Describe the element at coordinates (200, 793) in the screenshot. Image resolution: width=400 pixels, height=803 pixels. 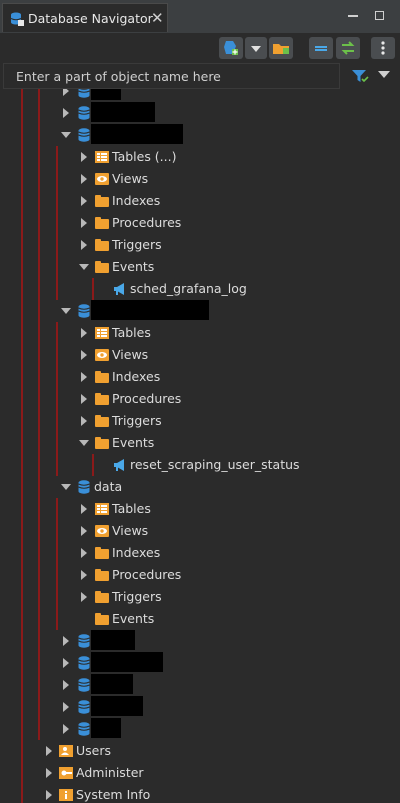
I see `tree-item-root-system-info: System Info` at that location.